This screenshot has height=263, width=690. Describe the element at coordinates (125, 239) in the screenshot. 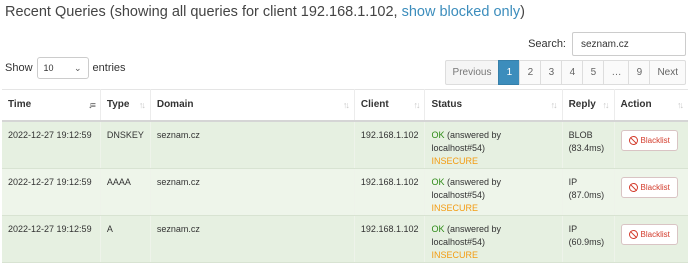

I see `cell-type: A` at that location.